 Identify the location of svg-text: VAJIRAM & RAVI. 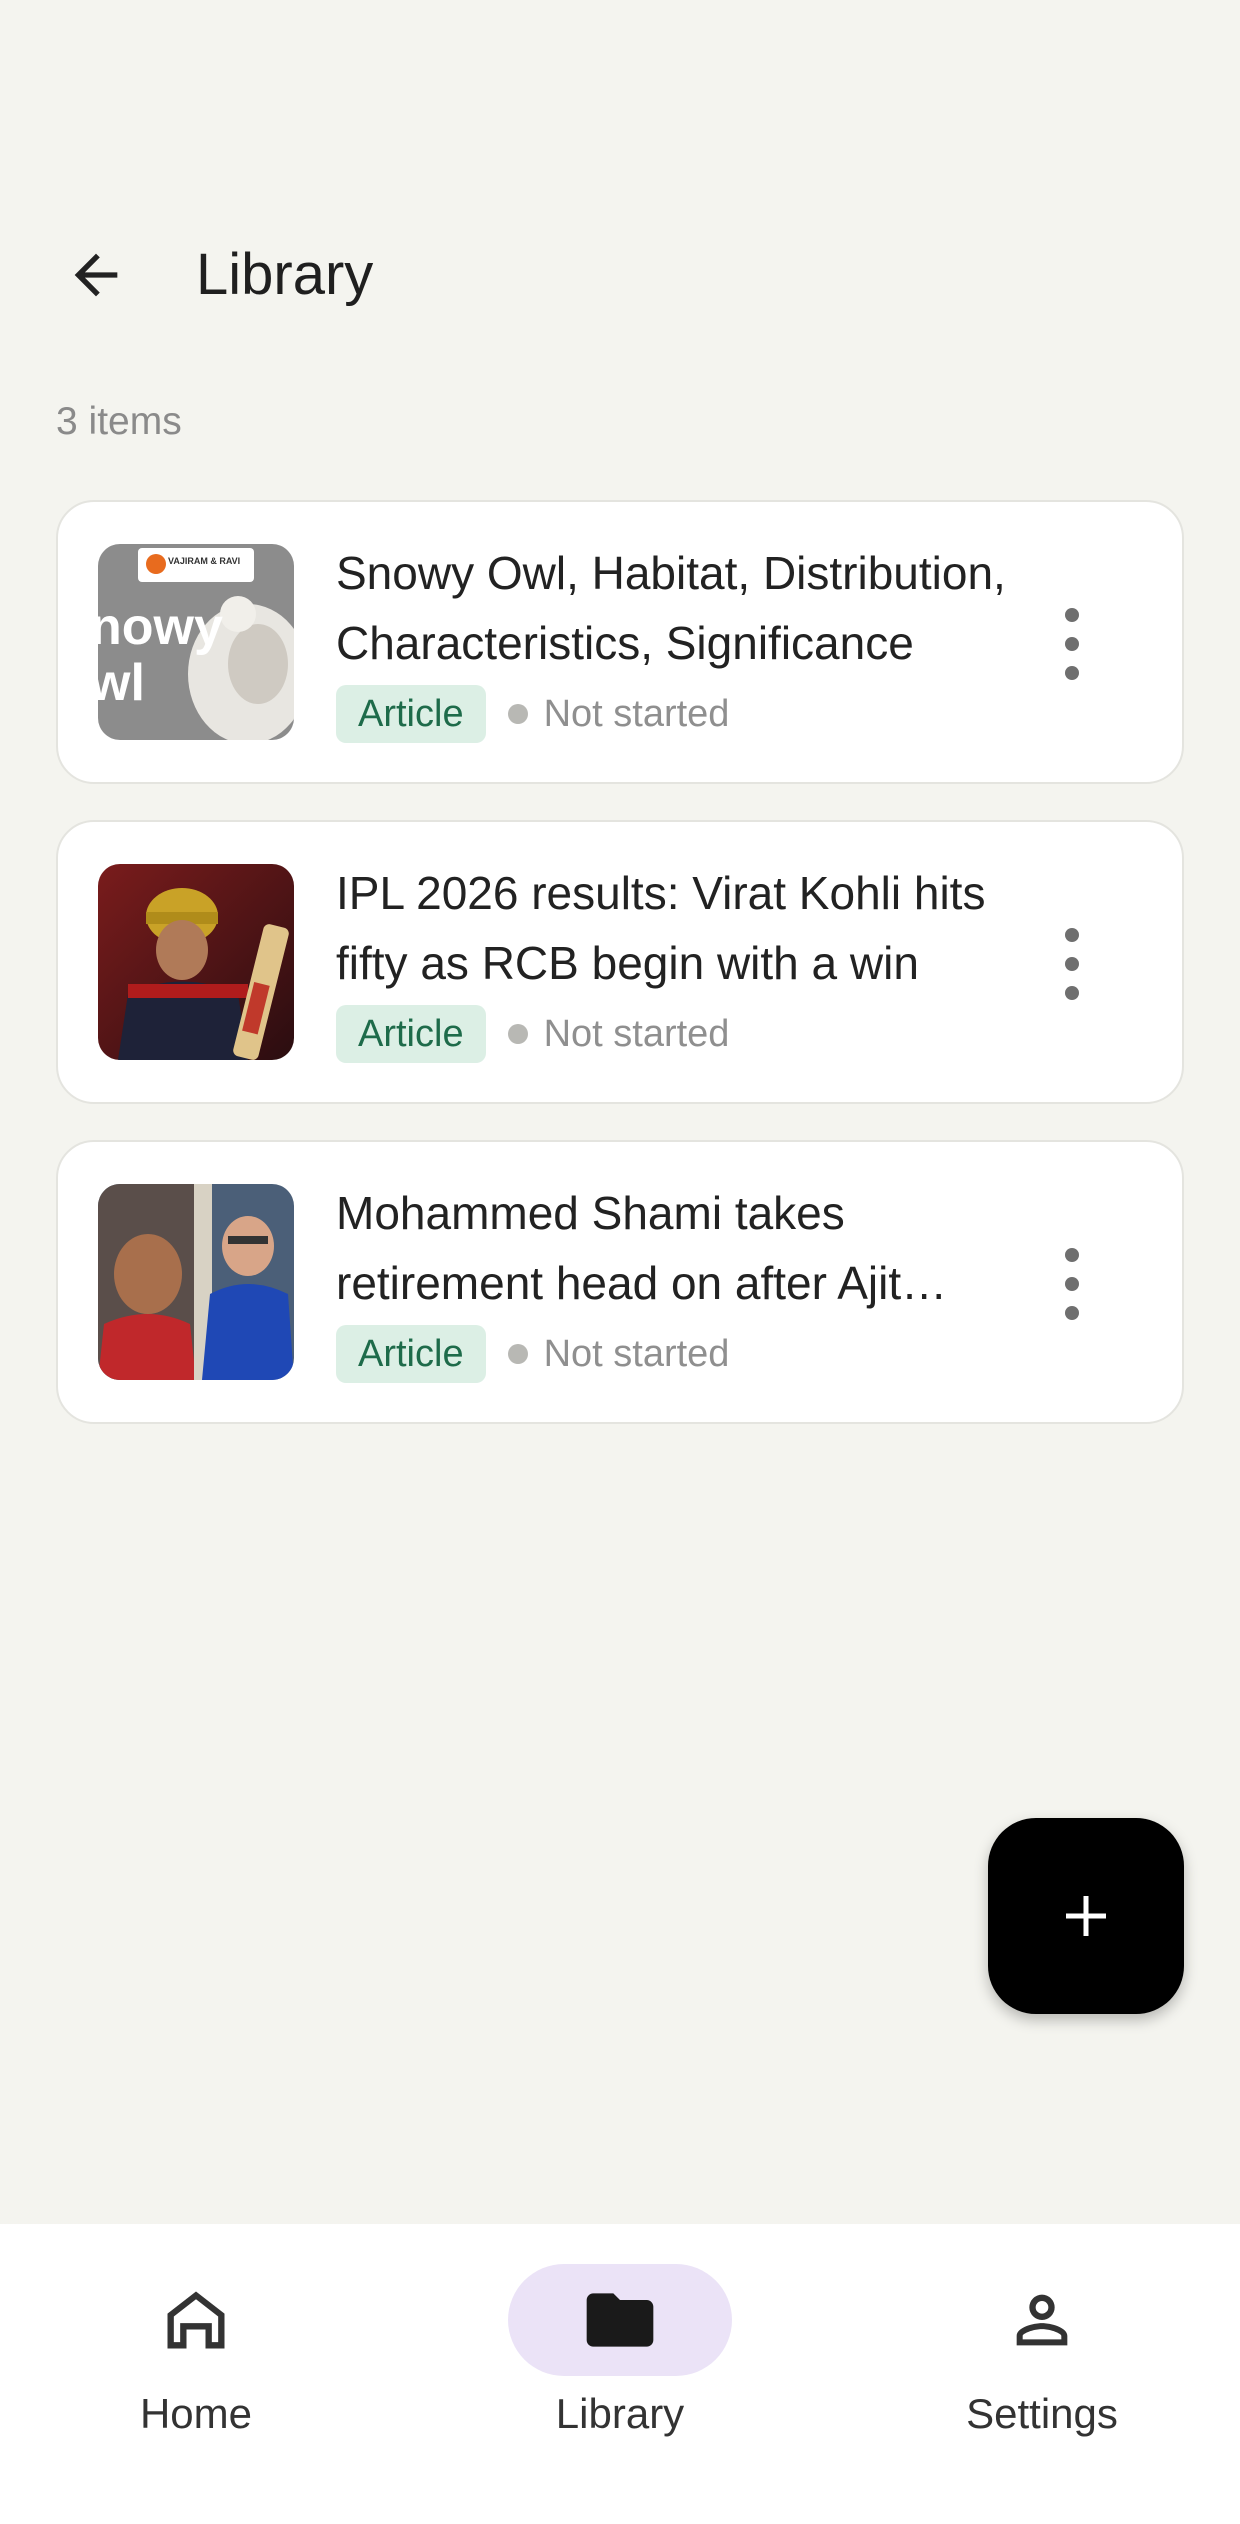
(204, 561).